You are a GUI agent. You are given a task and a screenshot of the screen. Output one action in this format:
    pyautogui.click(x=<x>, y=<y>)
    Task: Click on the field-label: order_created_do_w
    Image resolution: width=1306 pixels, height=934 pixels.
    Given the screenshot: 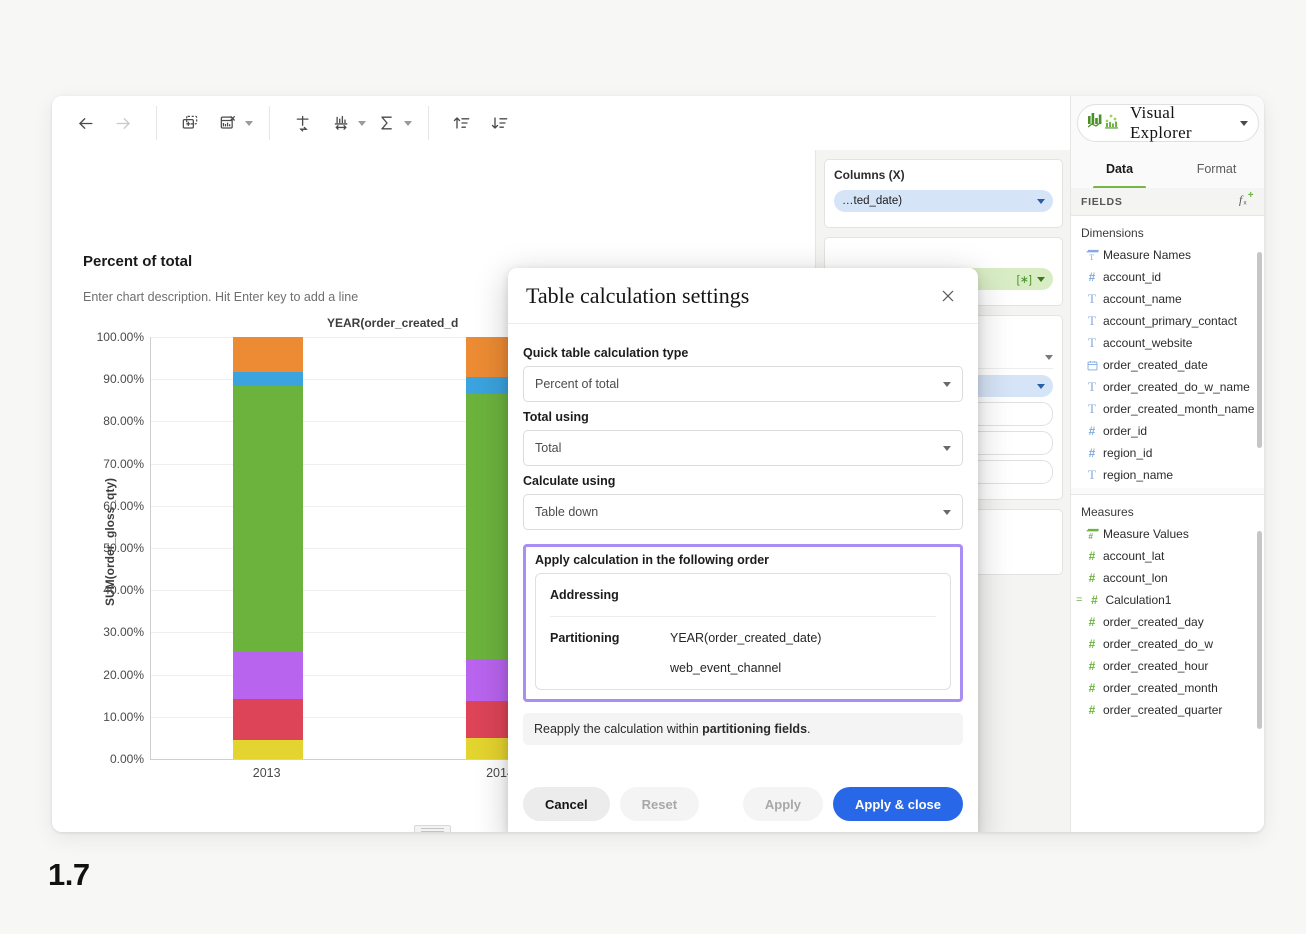 What is the action you would take?
    pyautogui.click(x=1158, y=644)
    